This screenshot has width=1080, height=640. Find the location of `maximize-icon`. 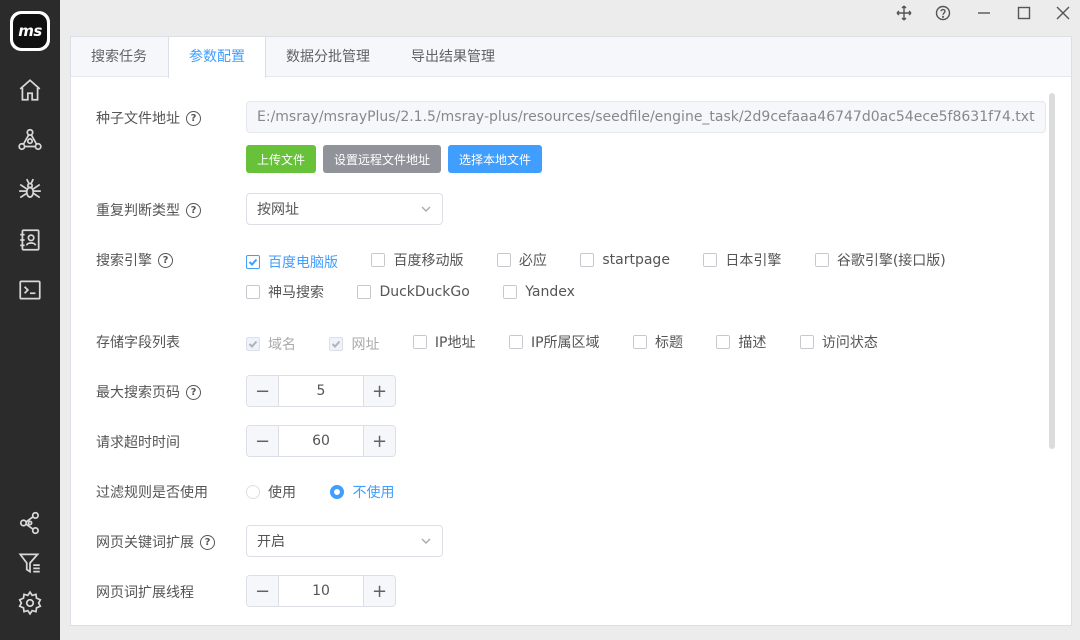

maximize-icon is located at coordinates (1024, 13).